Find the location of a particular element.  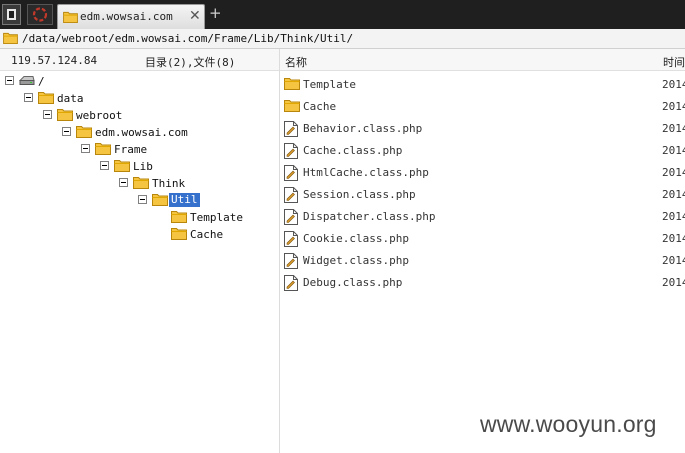

drive-icon is located at coordinates (27, 80).